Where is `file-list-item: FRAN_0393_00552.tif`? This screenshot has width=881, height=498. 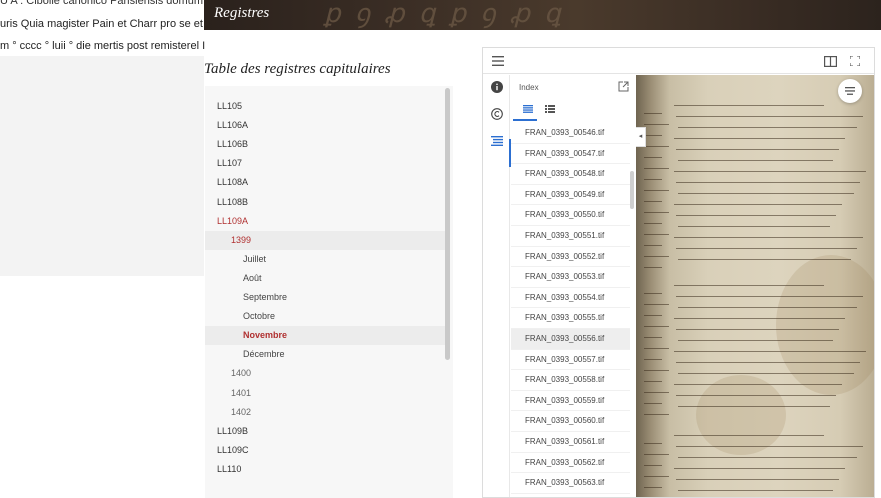 file-list-item: FRAN_0393_00552.tif is located at coordinates (570, 257).